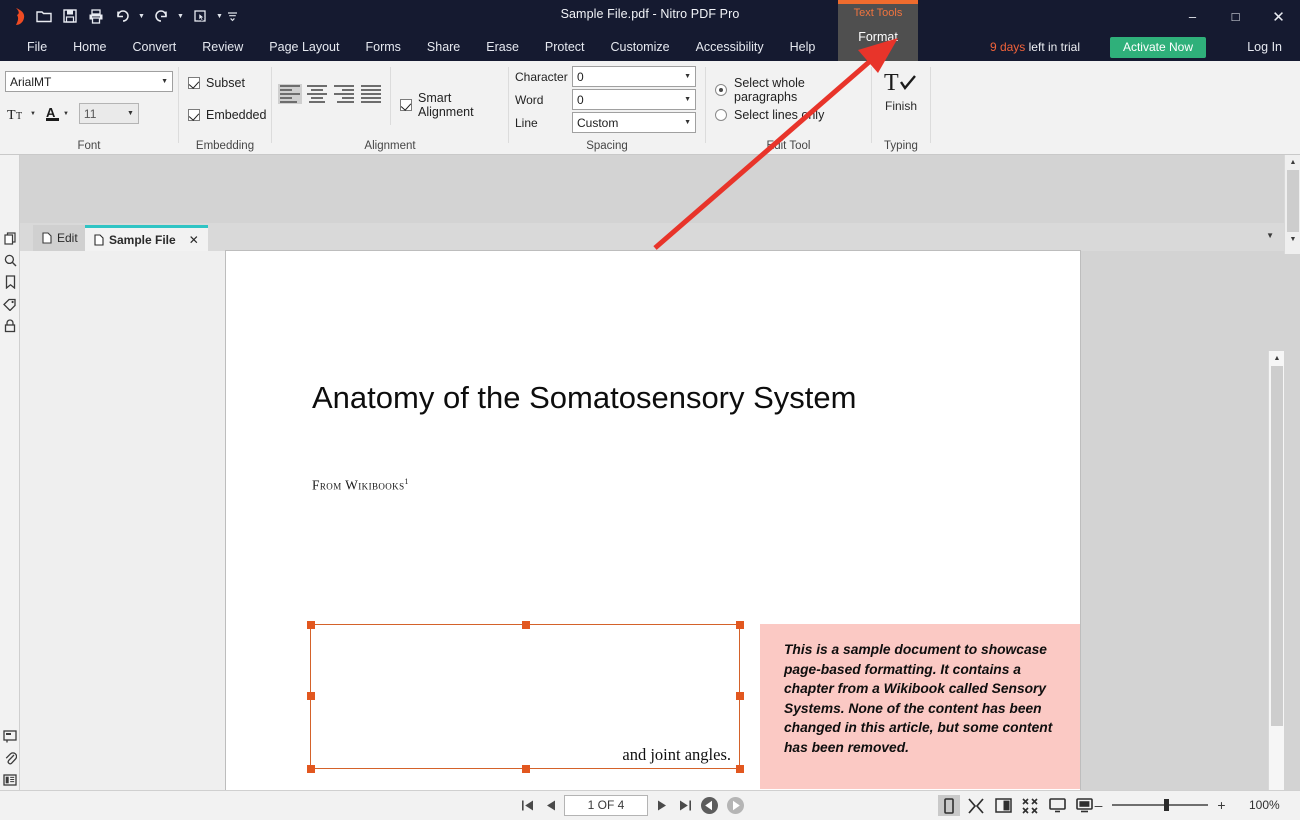  I want to click on zoom-slider-knob, so click(1166, 805).